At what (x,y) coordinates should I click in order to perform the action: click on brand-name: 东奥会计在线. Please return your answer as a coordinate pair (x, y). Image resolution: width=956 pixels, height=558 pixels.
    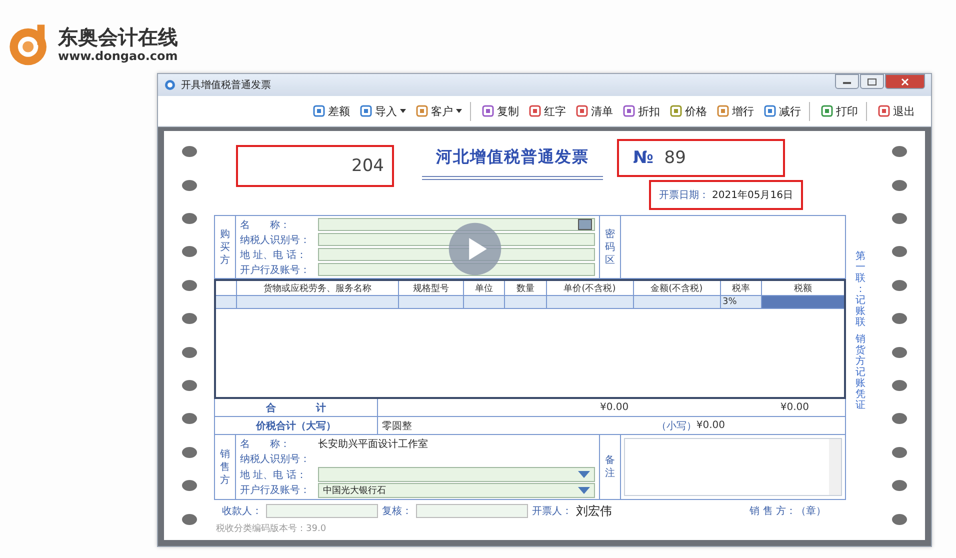
    Looking at the image, I should click on (118, 37).